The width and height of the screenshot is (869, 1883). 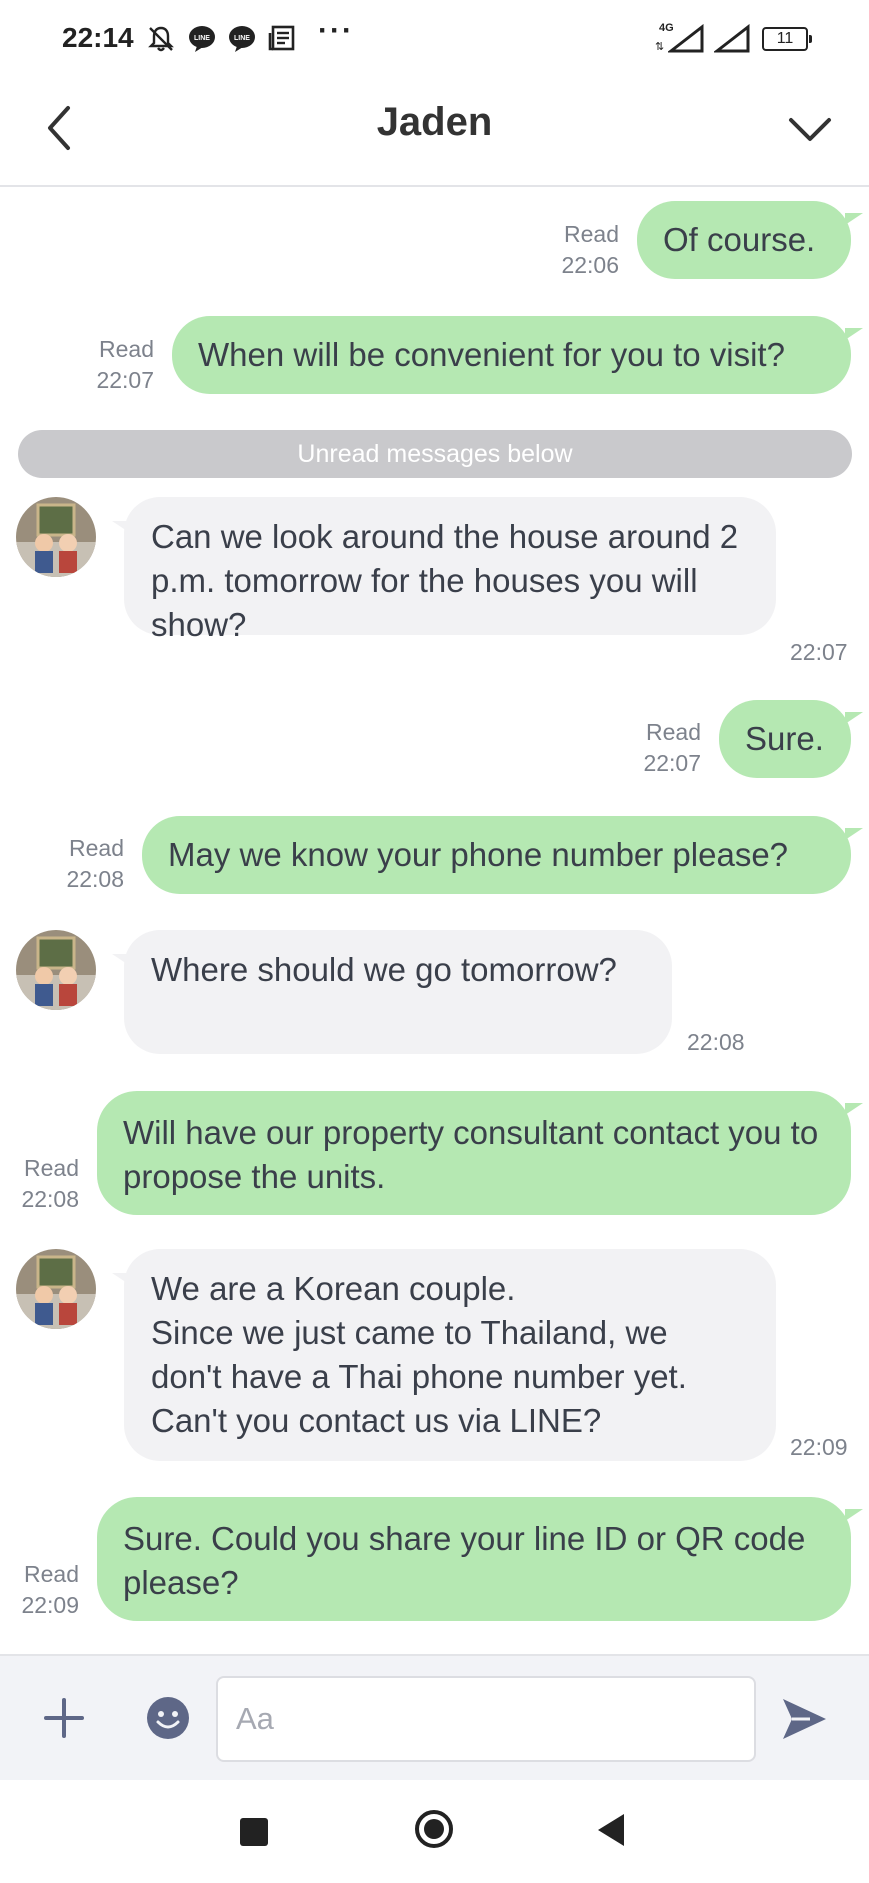 I want to click on read-receipt: Read 22:09, so click(x=50, y=1590).